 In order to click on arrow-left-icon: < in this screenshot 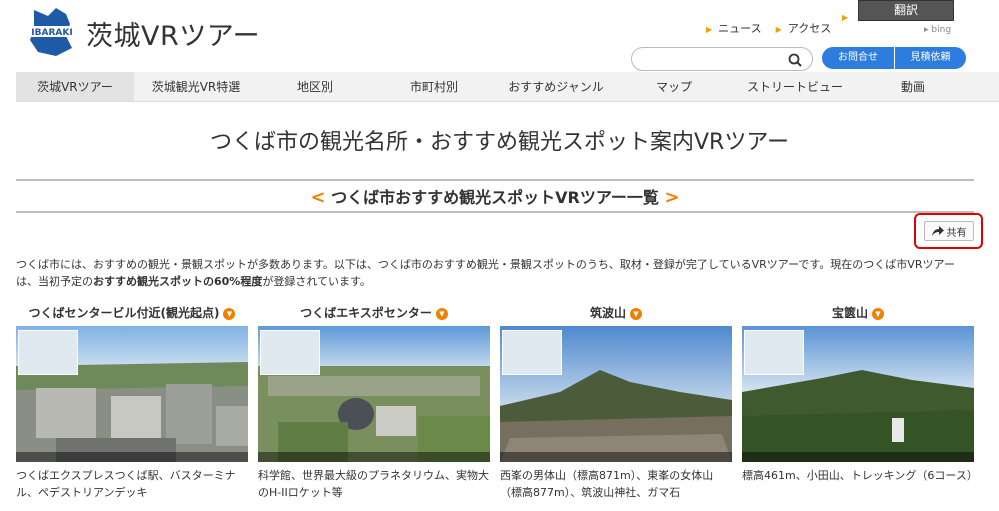, I will do `click(318, 197)`.